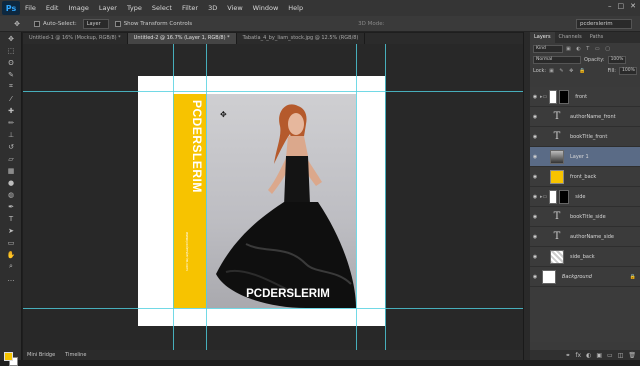 The width and height of the screenshot is (640, 366). I want to click on menu-file: File, so click(30, 8).